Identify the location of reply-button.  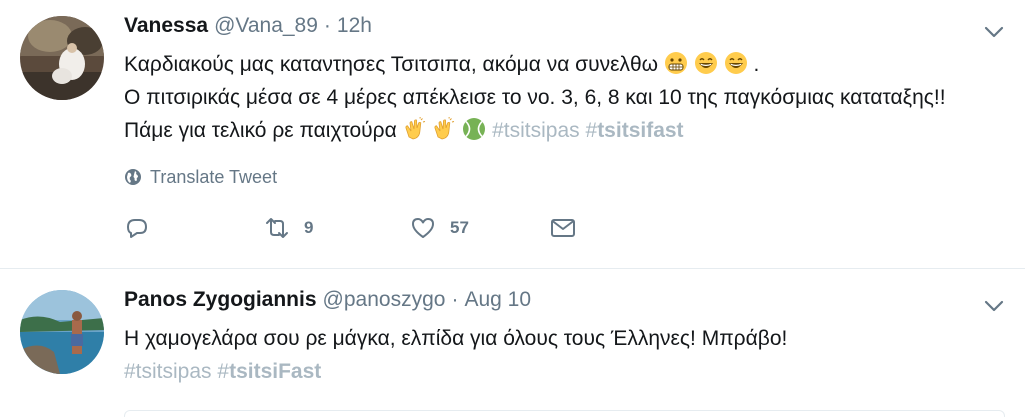
(194, 228).